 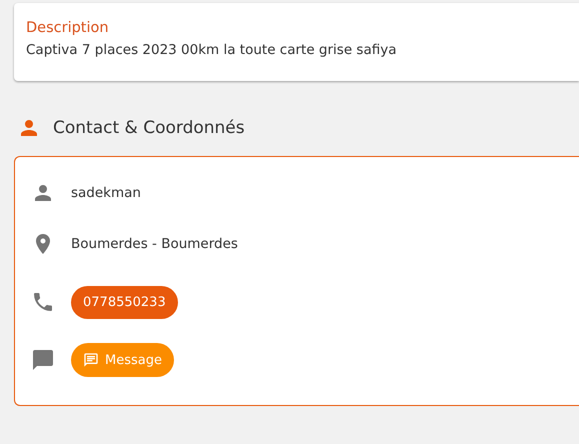 I want to click on seller-name: sadekman, so click(x=106, y=193).